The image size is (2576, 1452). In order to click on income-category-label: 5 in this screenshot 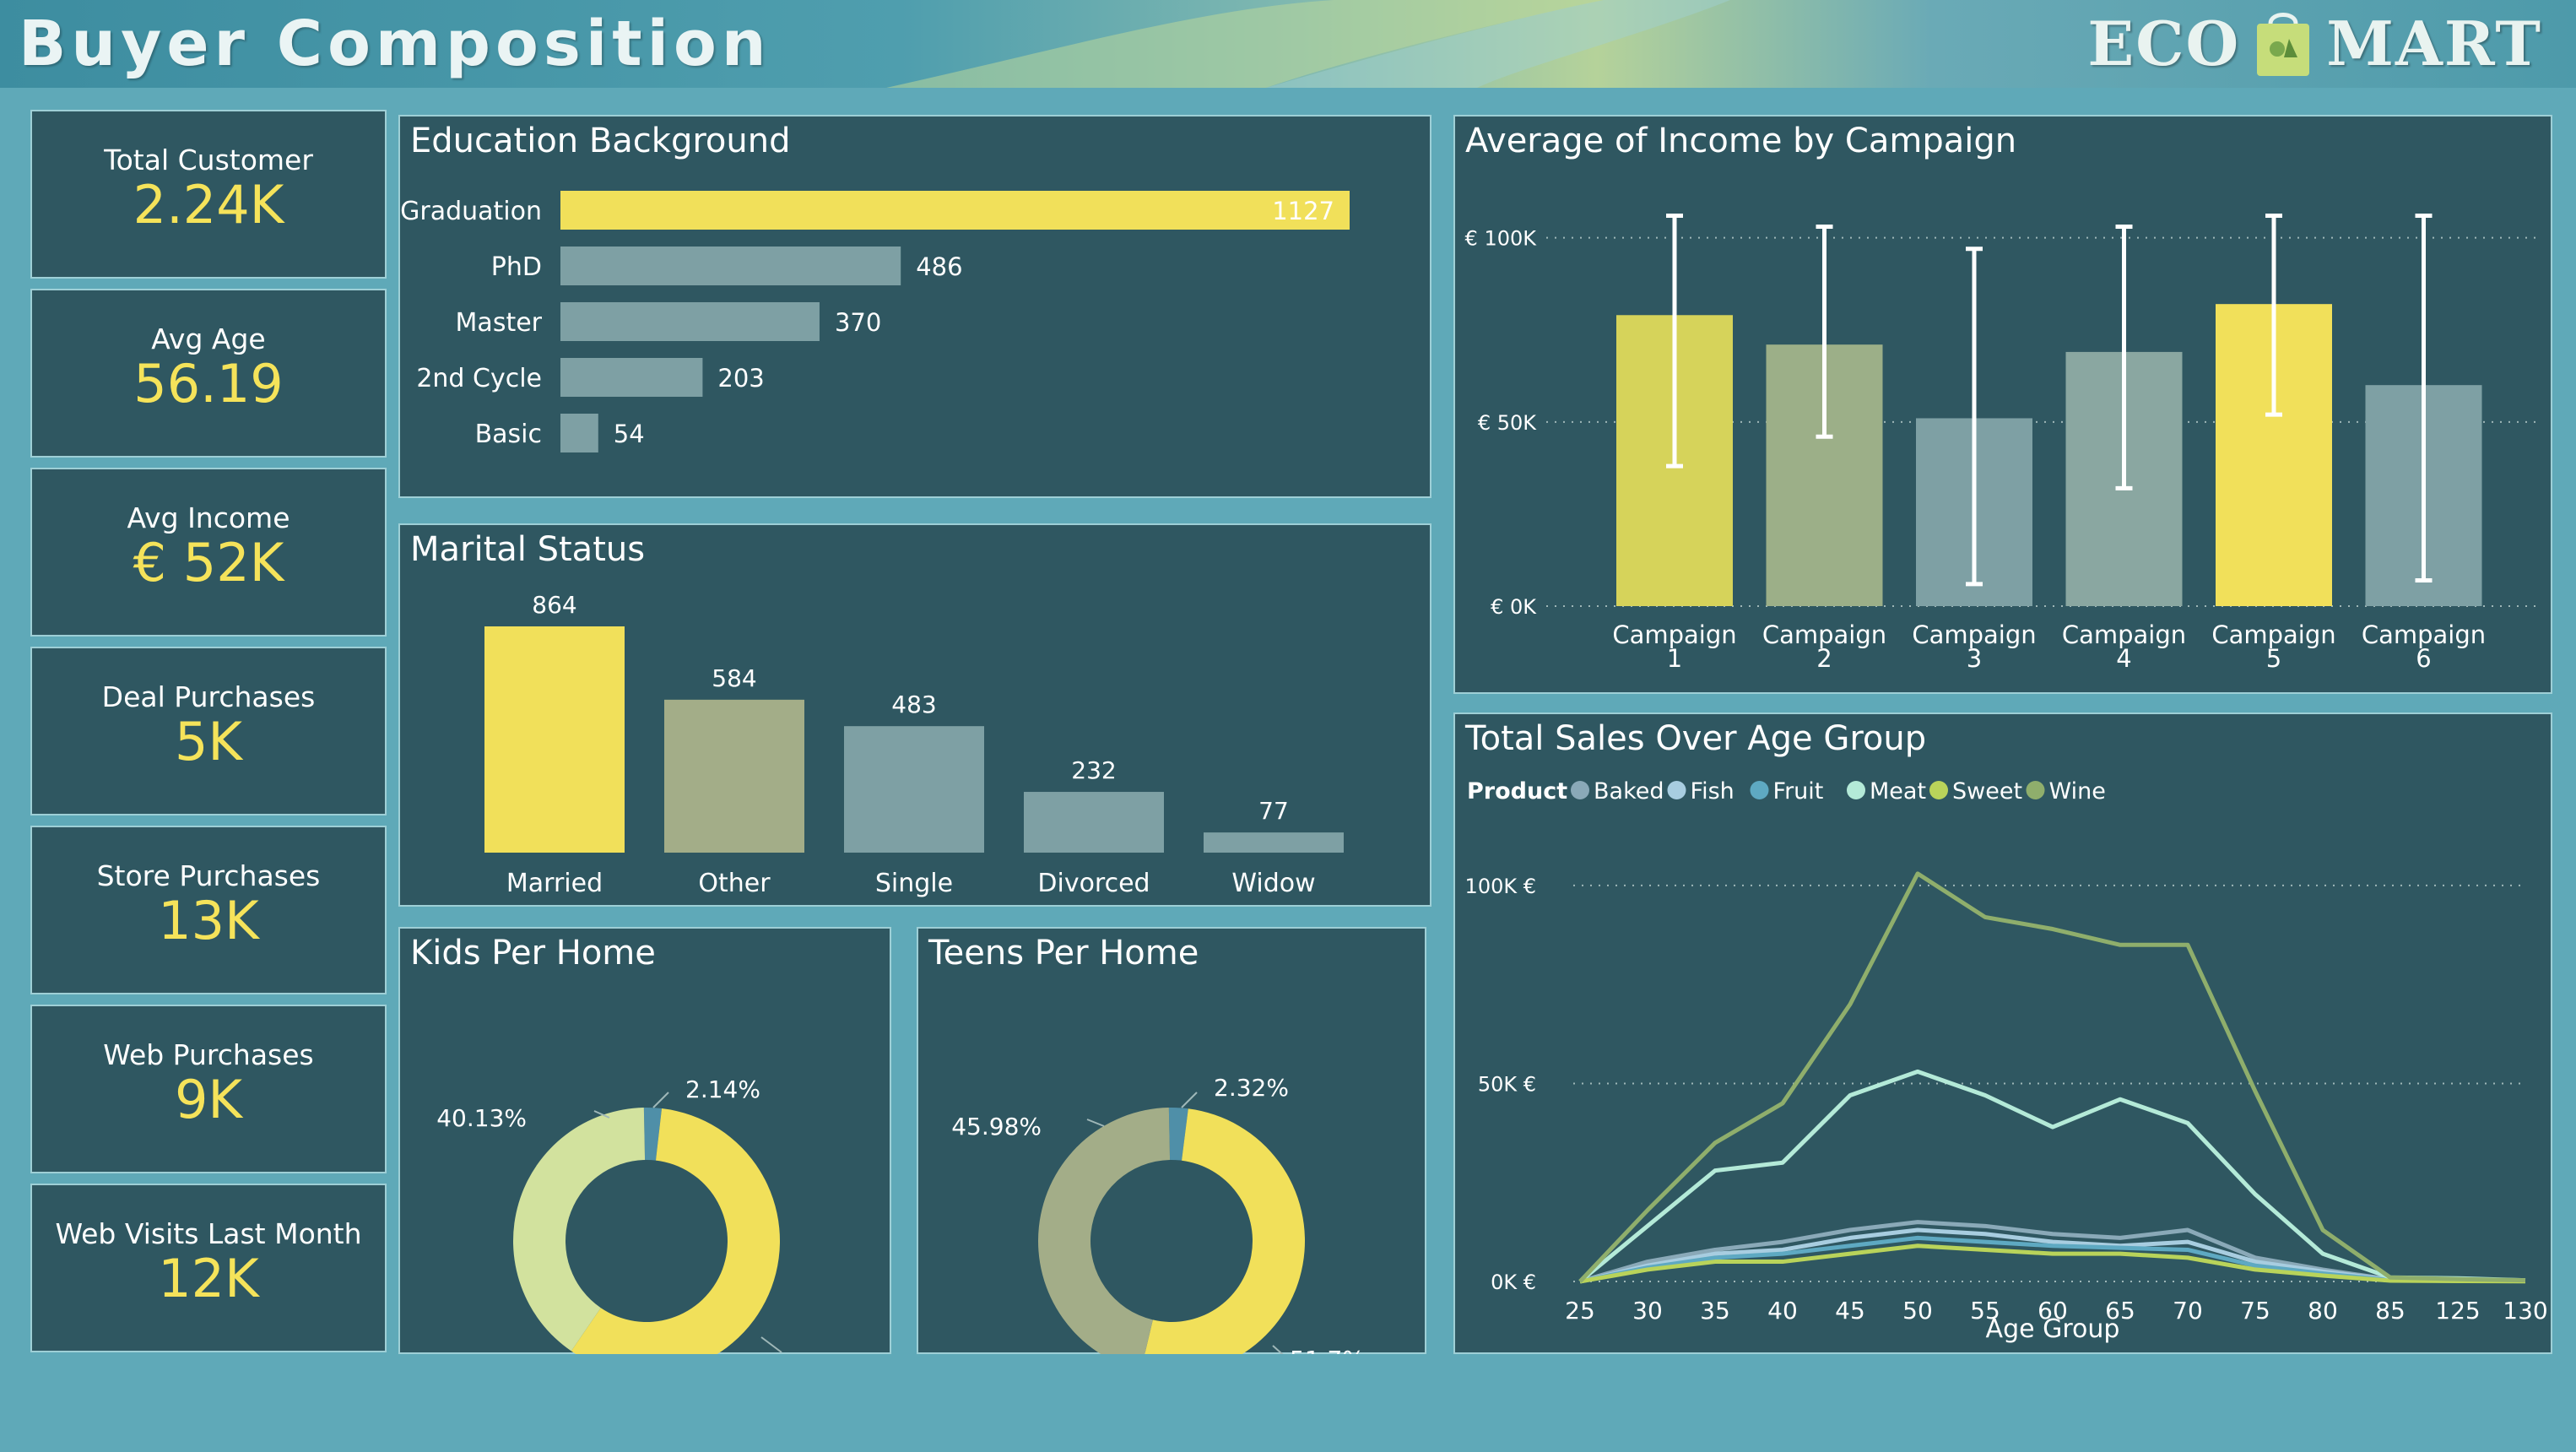, I will do `click(2273, 658)`.